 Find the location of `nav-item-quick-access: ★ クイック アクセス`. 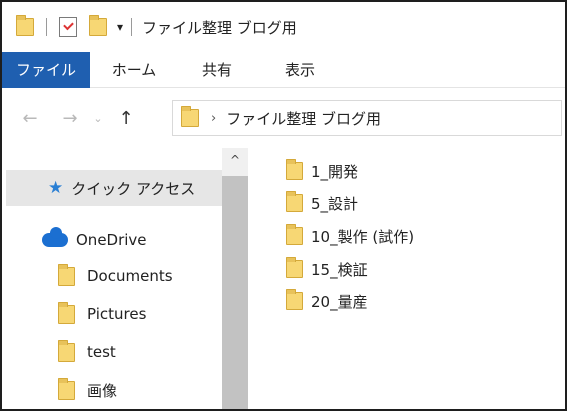

nav-item-quick-access: ★ クイック アクセス is located at coordinates (114, 188).